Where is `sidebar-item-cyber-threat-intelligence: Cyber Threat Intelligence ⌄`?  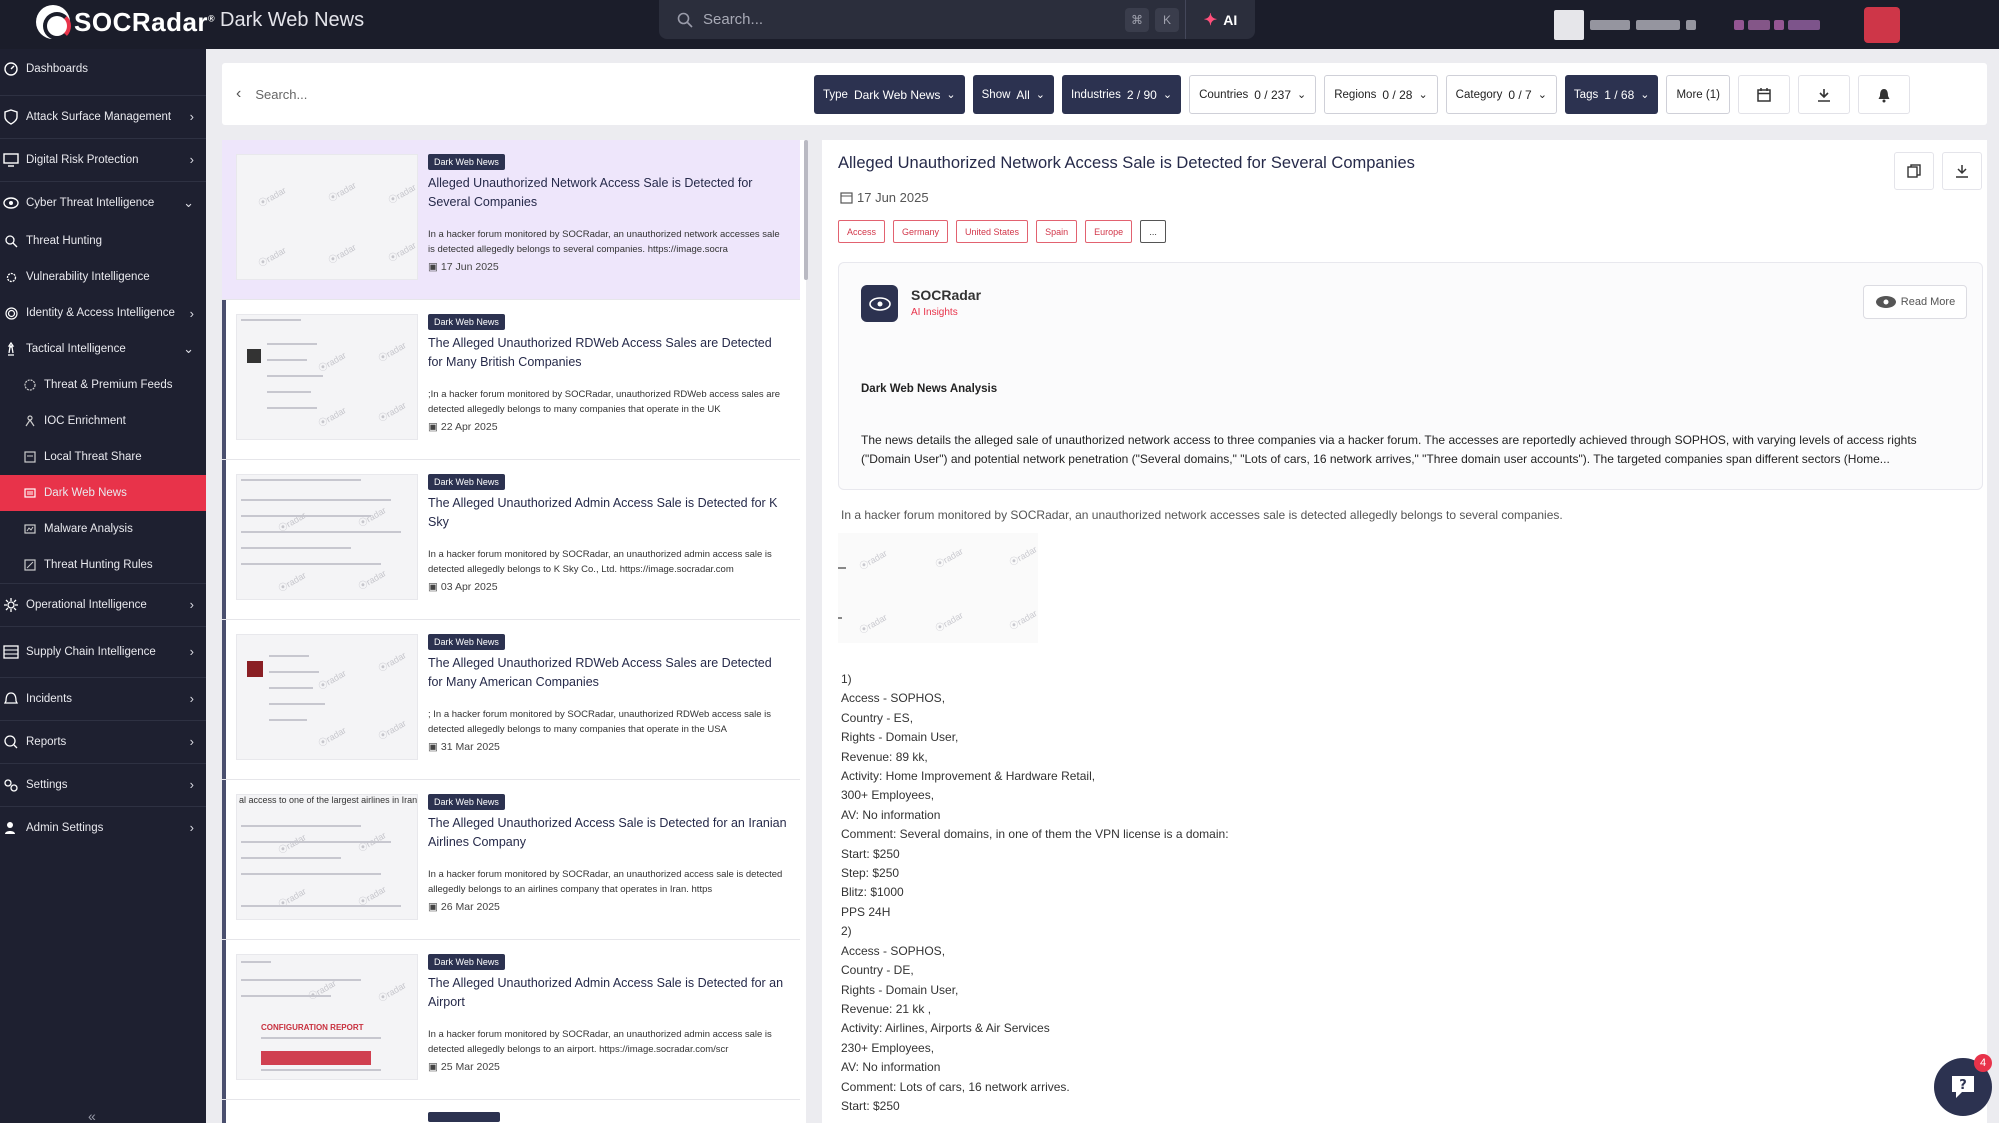
sidebar-item-cyber-threat-intelligence: Cyber Threat Intelligence ⌄ is located at coordinates (103, 202).